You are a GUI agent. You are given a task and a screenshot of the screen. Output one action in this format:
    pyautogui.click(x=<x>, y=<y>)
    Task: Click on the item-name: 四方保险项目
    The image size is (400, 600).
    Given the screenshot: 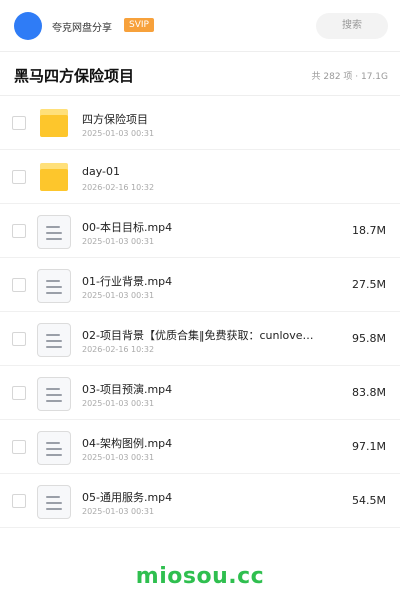 What is the action you would take?
    pyautogui.click(x=115, y=119)
    